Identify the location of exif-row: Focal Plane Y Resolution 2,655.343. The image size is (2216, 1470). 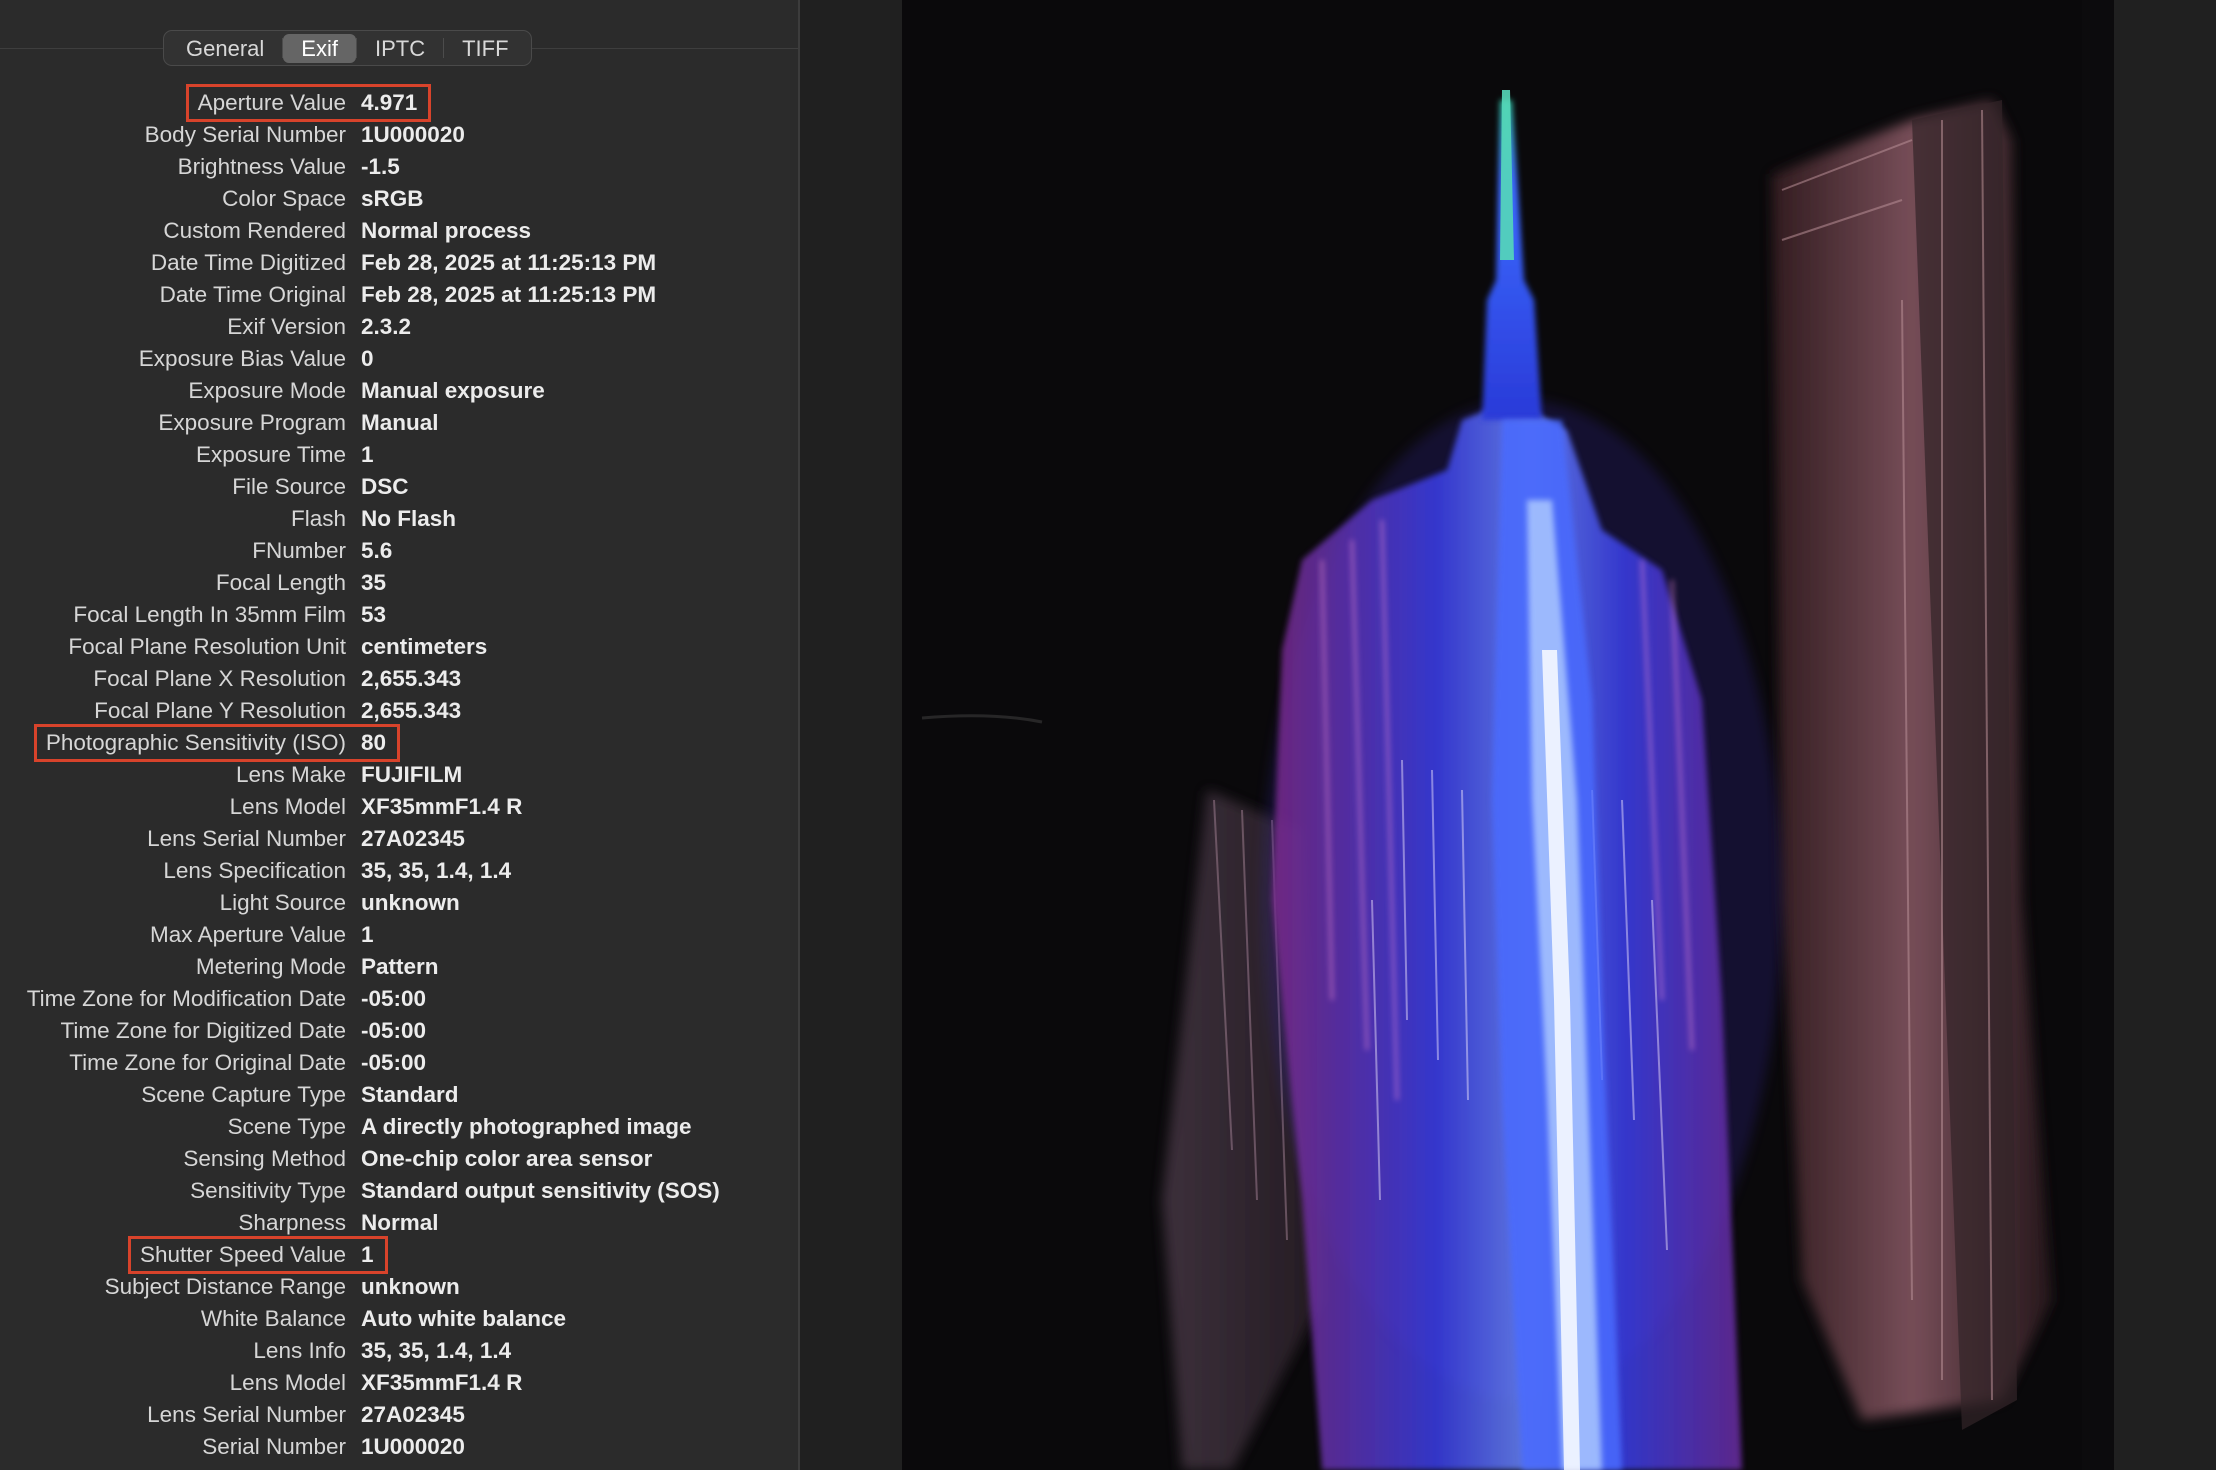
(399, 711).